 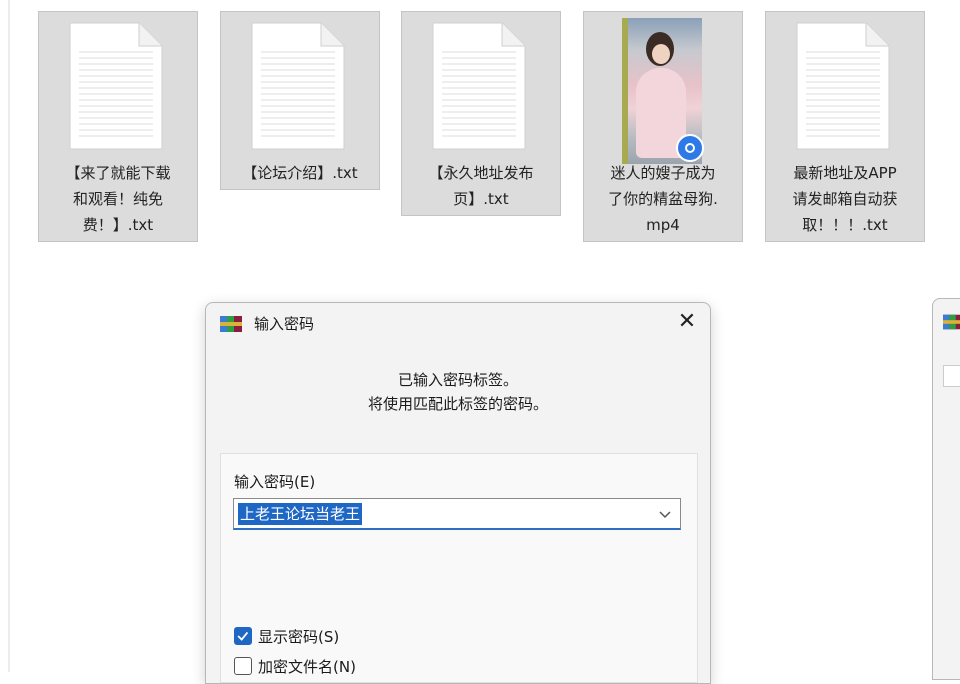 What do you see at coordinates (845, 199) in the screenshot?
I see `file-name: 最新地址及APP 请发邮箱自动获 取！！！.txt` at bounding box center [845, 199].